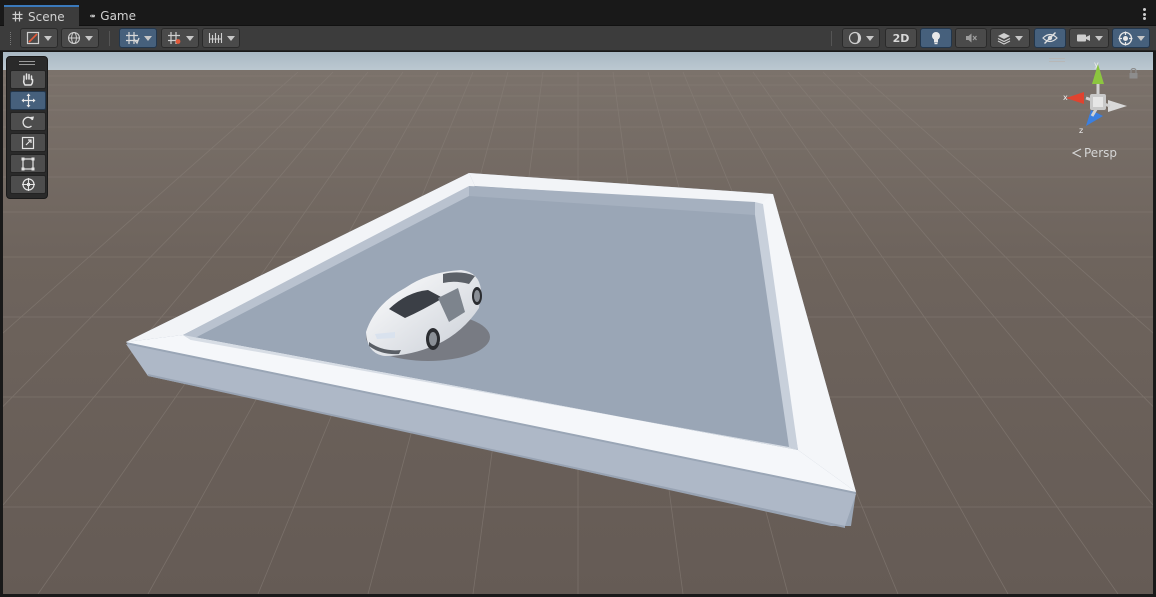  I want to click on panel-drag-handle, so click(27, 63).